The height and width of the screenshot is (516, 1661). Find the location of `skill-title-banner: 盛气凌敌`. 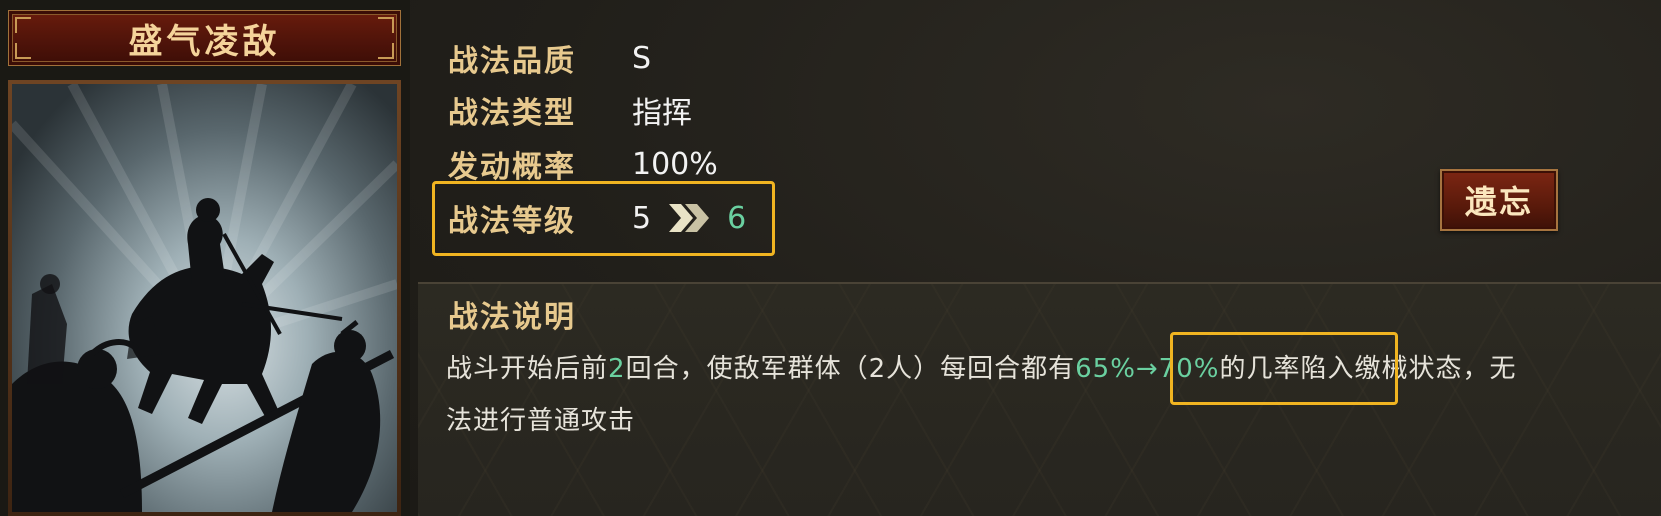

skill-title-banner: 盛气凌敌 is located at coordinates (204, 38).